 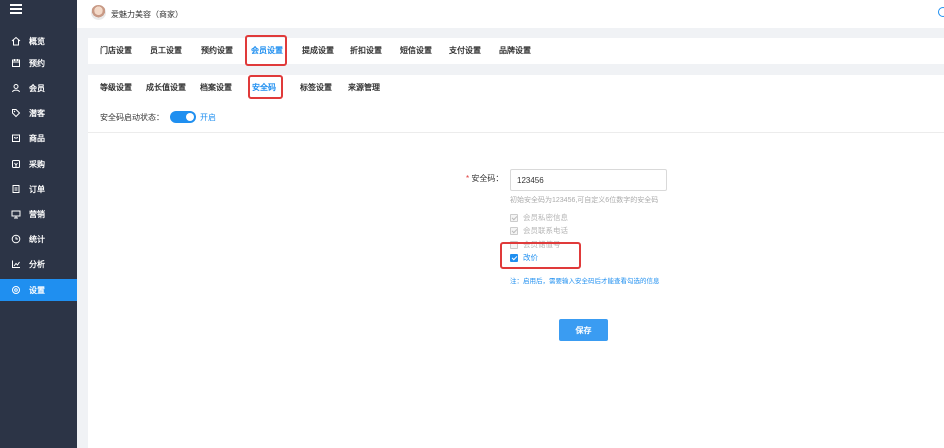 I want to click on sidebar-item-appointment: 预约, so click(x=38, y=63).